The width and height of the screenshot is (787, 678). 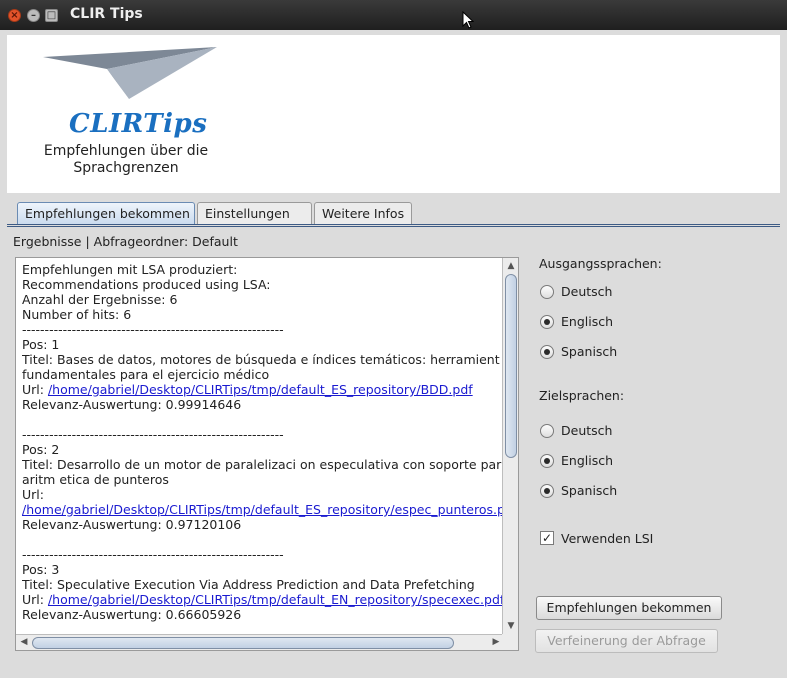 I want to click on get-recommendations-button: Empfehlungen bekommen, so click(x=629, y=608).